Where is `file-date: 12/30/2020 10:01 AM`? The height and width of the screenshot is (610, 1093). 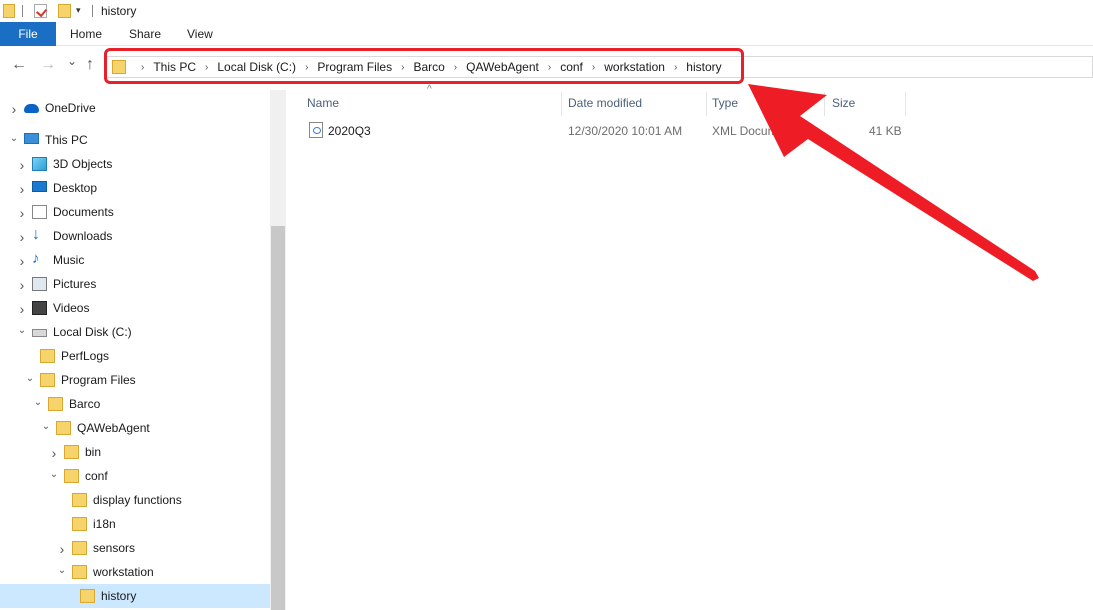
file-date: 12/30/2020 10:01 AM is located at coordinates (625, 131).